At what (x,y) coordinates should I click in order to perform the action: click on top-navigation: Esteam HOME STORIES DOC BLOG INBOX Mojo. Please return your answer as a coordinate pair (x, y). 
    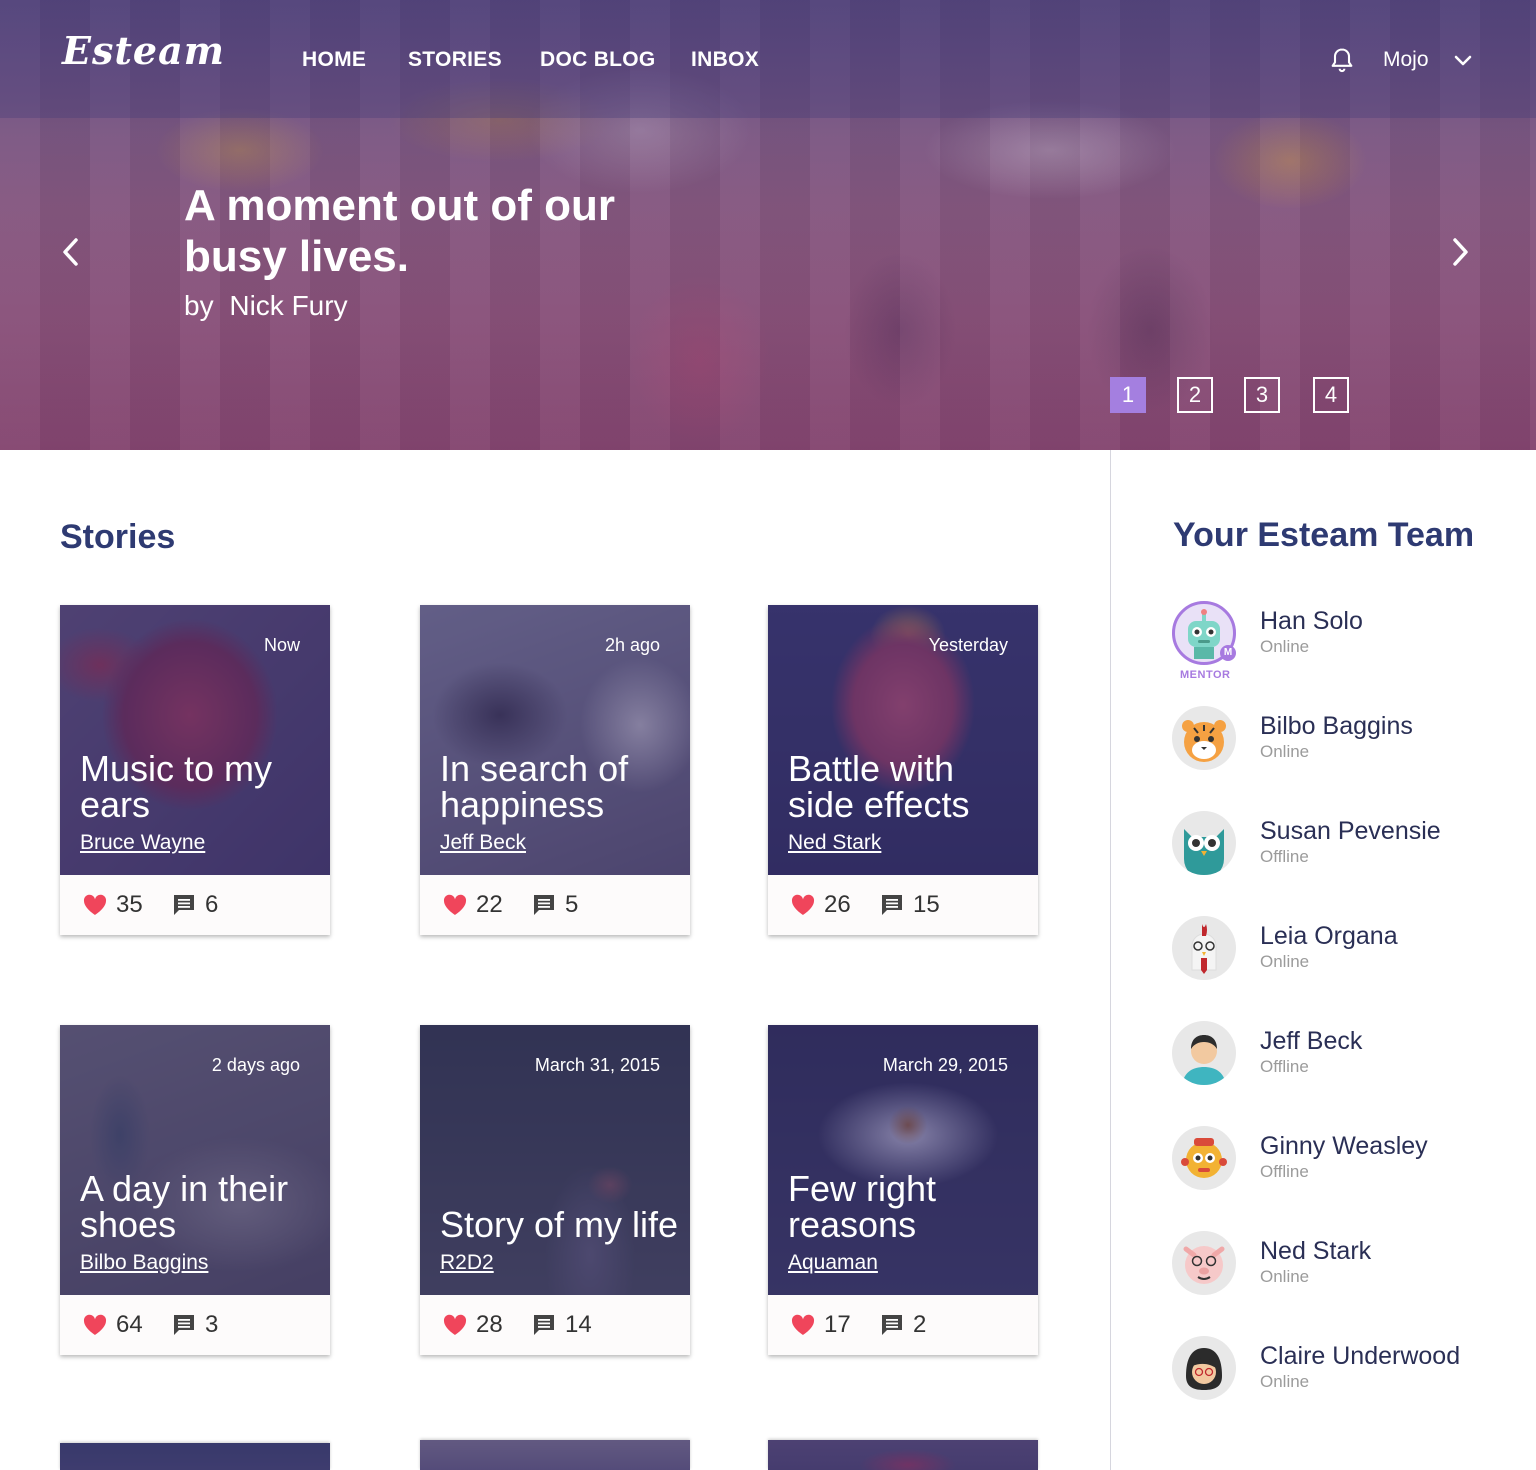
    Looking at the image, I should click on (768, 59).